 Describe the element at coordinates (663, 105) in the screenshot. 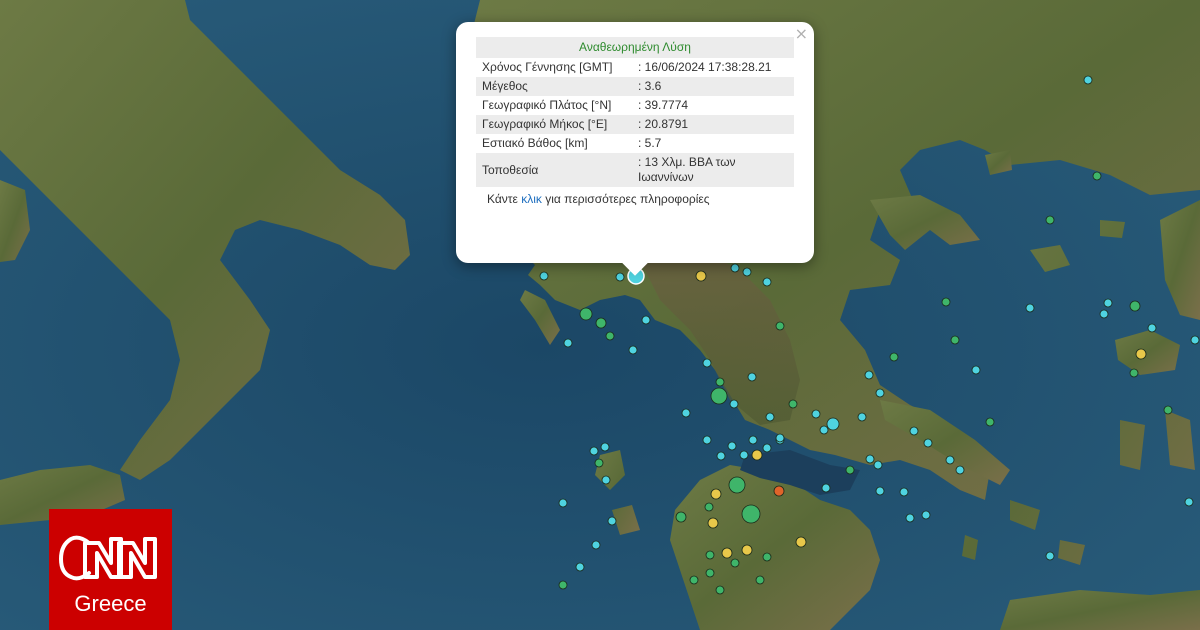

I see `row-value: : 39.7774` at that location.